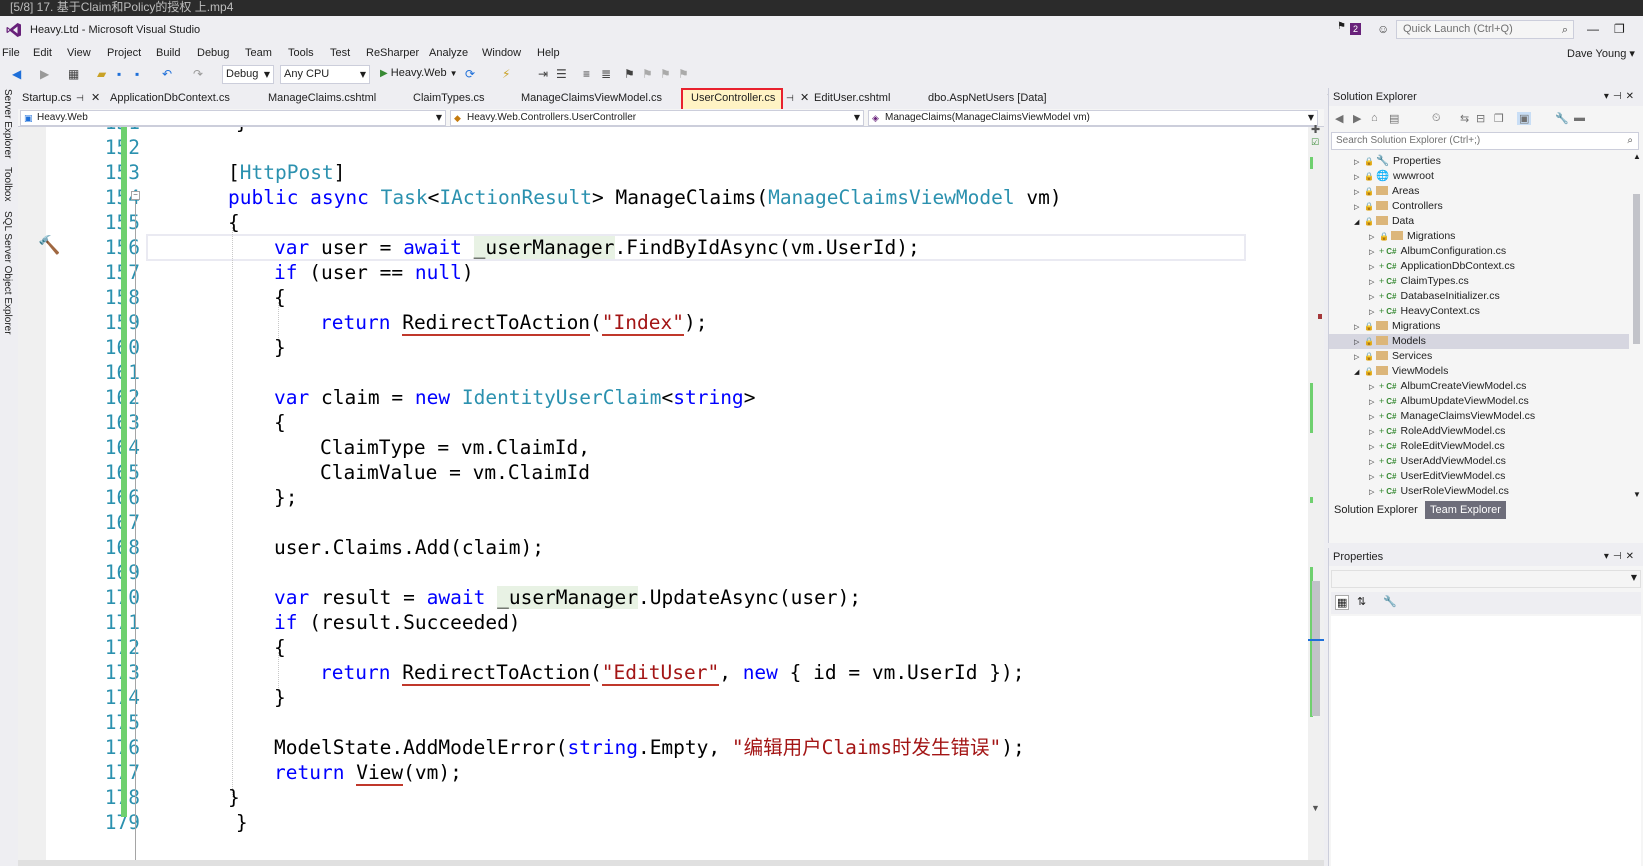 The width and height of the screenshot is (1643, 866). I want to click on solution-configuration-select: Debug ▼, so click(248, 74).